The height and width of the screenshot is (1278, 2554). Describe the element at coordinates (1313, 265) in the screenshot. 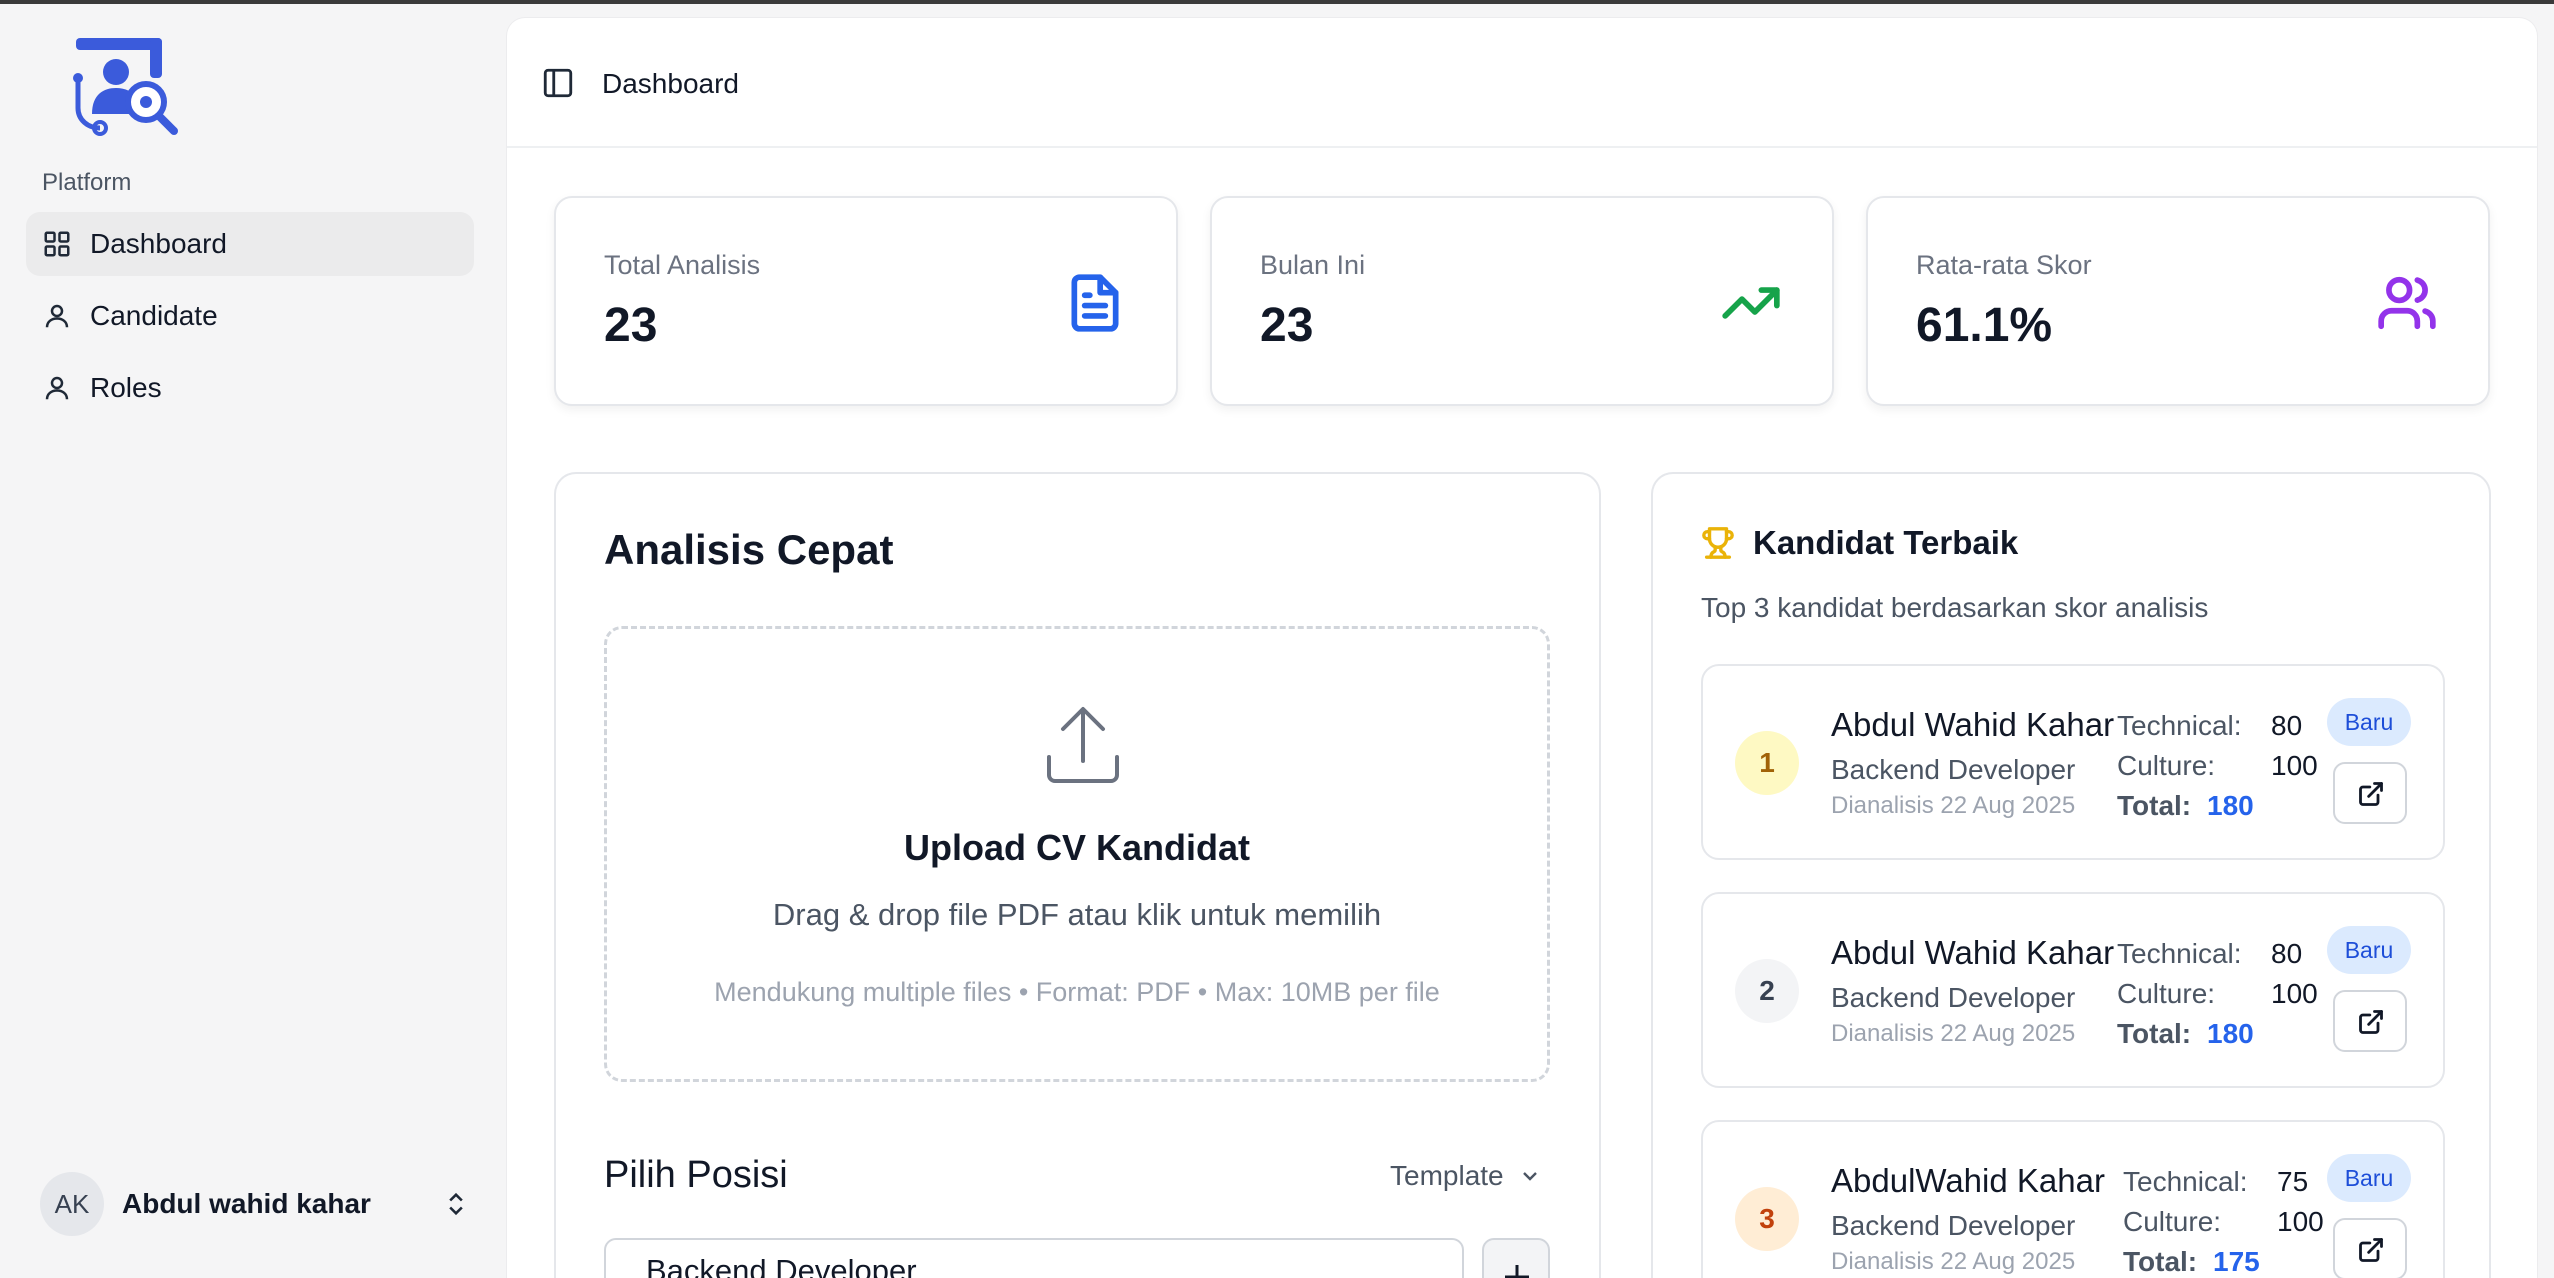

I see `stat-label: Bulan Ini` at that location.